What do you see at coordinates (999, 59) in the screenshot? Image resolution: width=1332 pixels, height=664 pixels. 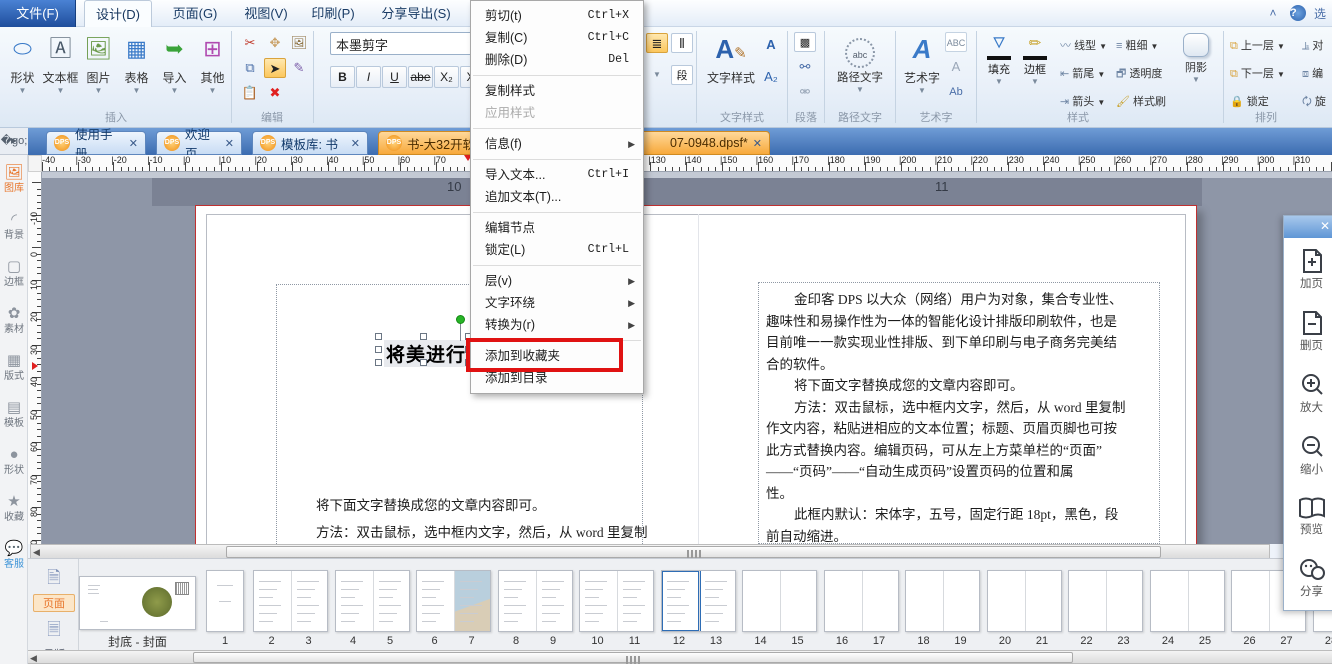 I see `fill-button: 🜄 填充 ▼` at bounding box center [999, 59].